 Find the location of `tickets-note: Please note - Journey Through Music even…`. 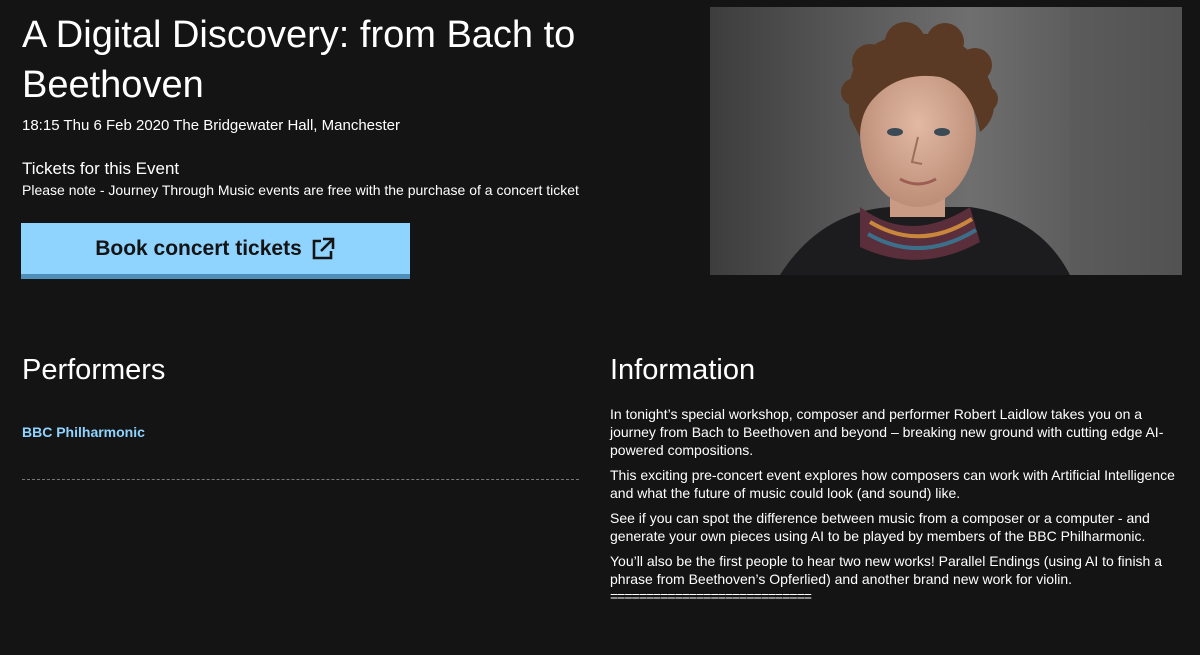

tickets-note: Please note - Journey Through Music even… is located at coordinates (300, 190).